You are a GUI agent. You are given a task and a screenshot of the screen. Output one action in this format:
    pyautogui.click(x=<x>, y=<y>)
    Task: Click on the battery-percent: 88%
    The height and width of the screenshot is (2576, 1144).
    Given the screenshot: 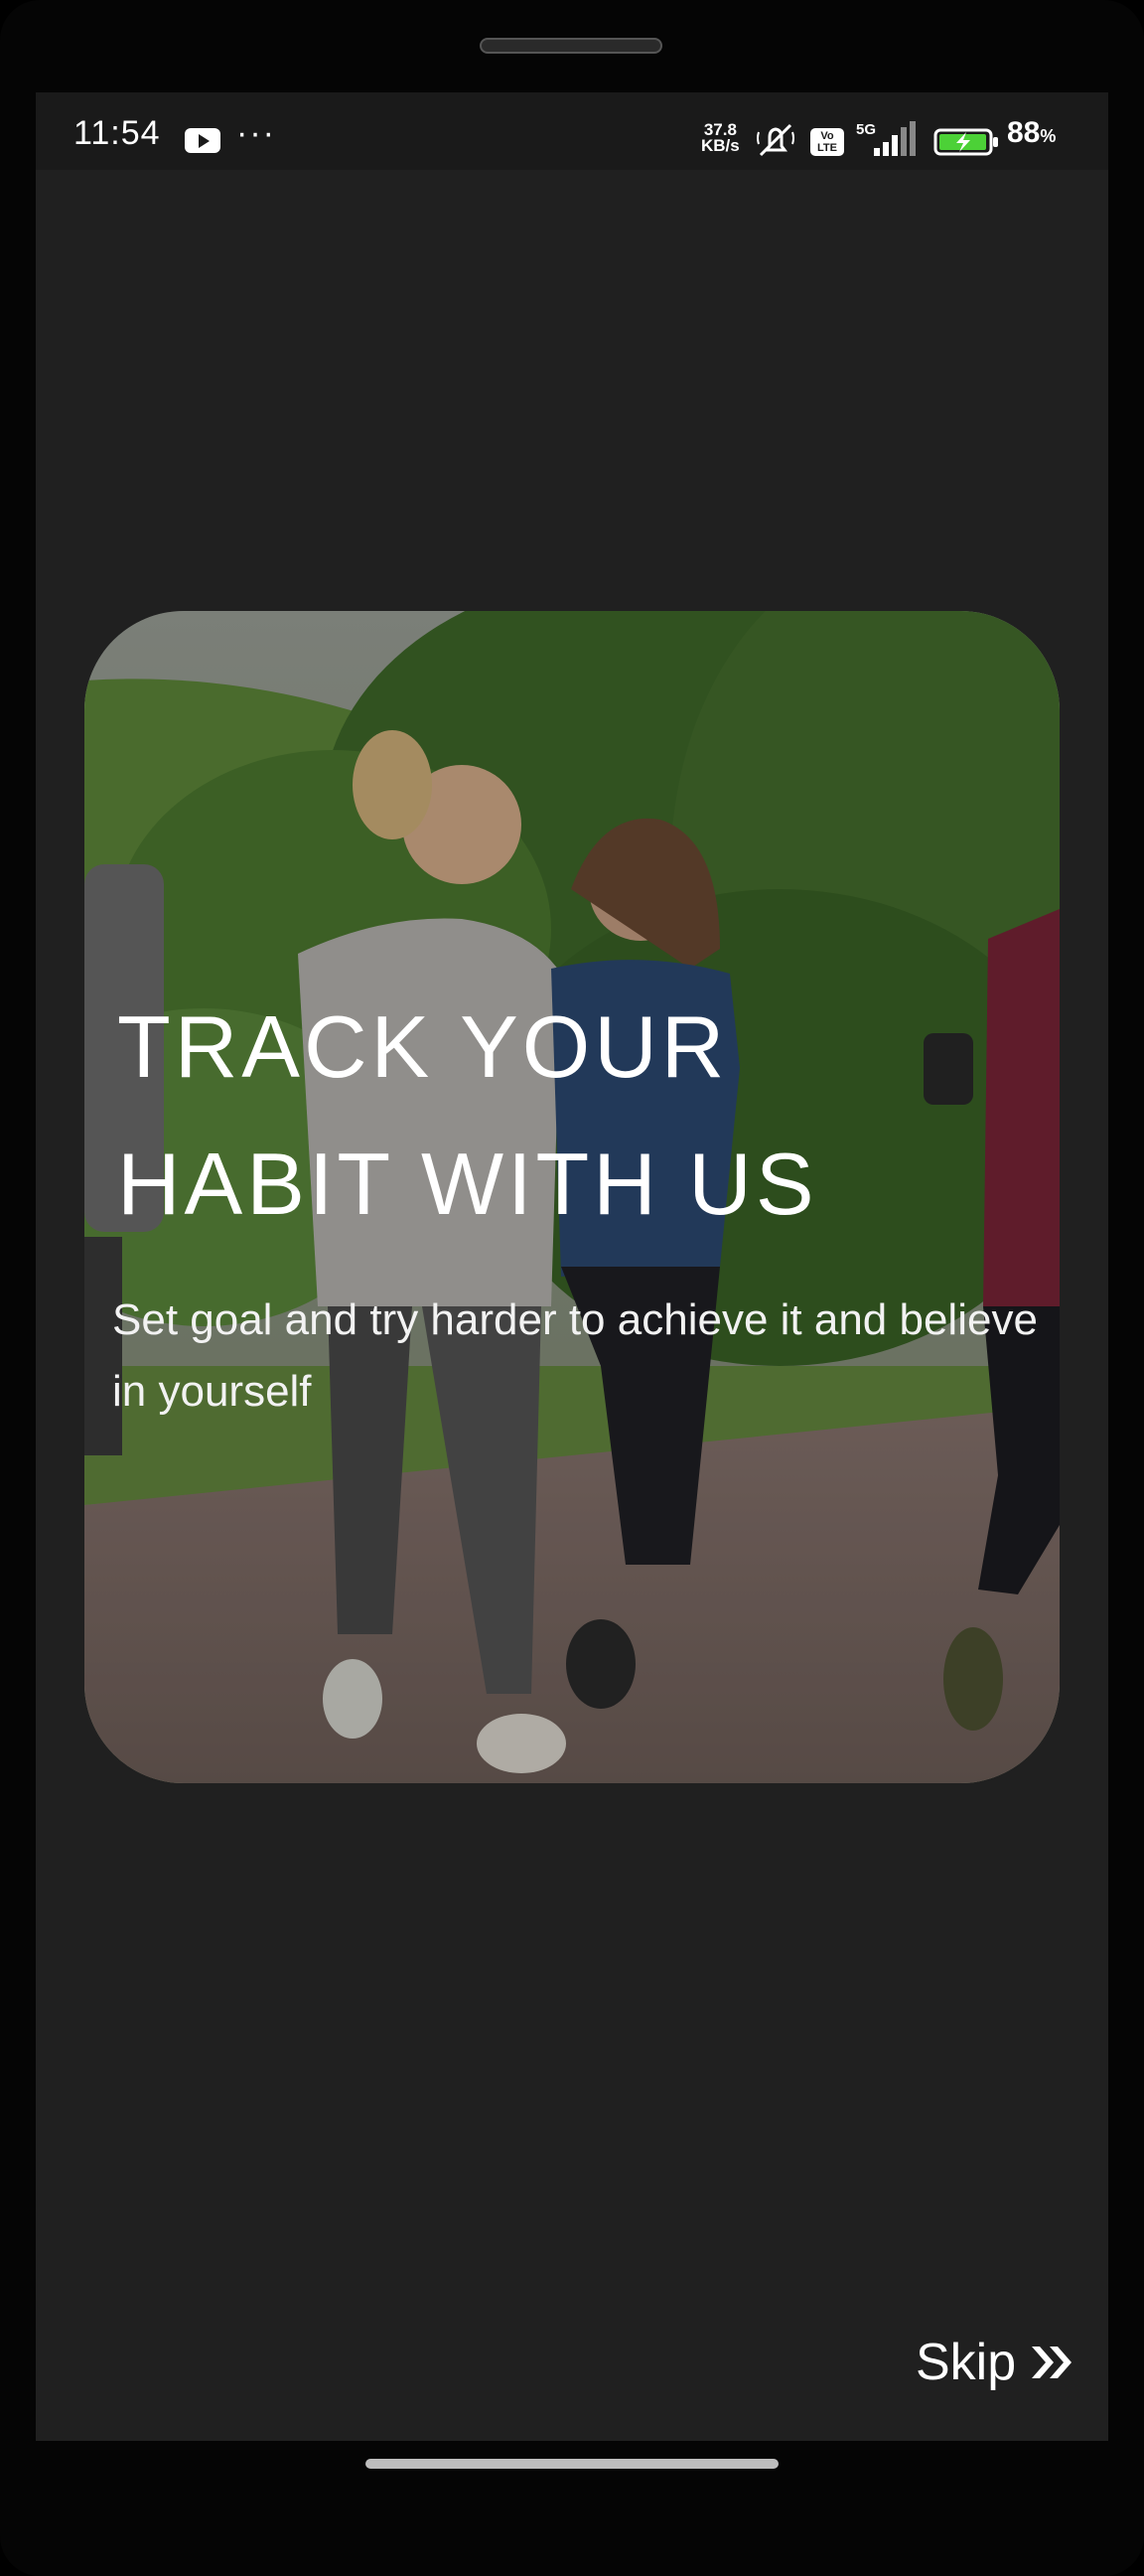 What is the action you would take?
    pyautogui.click(x=1032, y=133)
    